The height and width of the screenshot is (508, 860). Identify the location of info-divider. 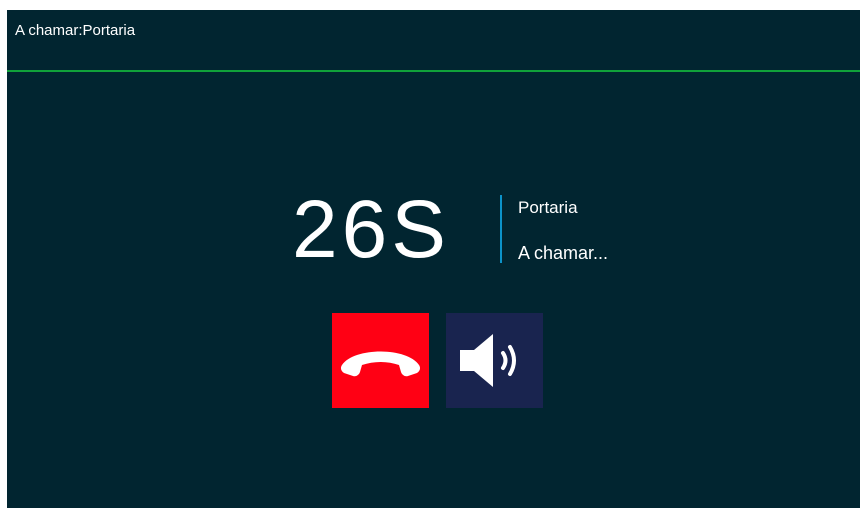
(501, 229).